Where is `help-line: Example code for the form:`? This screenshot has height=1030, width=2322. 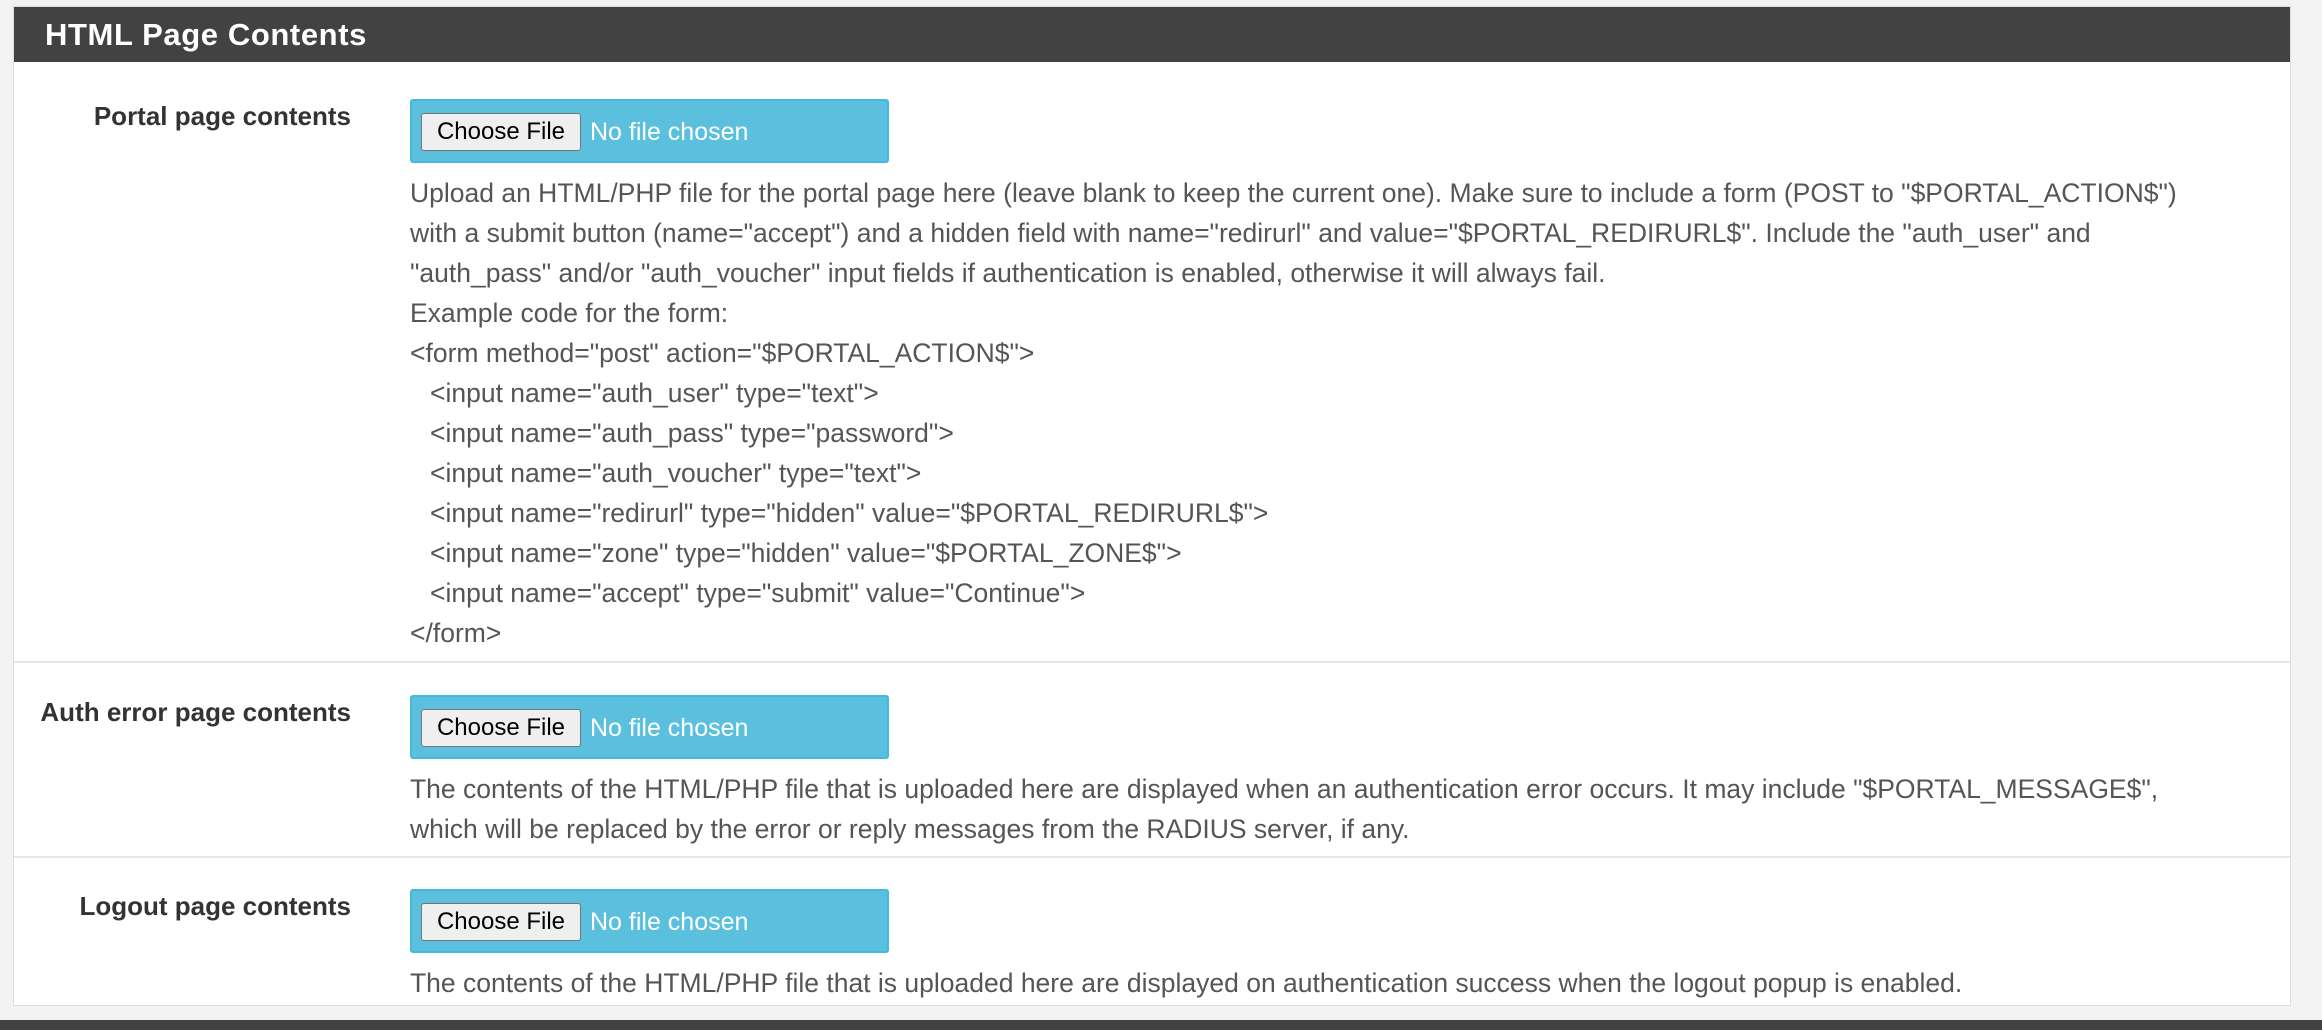
help-line: Example code for the form: is located at coordinates (569, 313).